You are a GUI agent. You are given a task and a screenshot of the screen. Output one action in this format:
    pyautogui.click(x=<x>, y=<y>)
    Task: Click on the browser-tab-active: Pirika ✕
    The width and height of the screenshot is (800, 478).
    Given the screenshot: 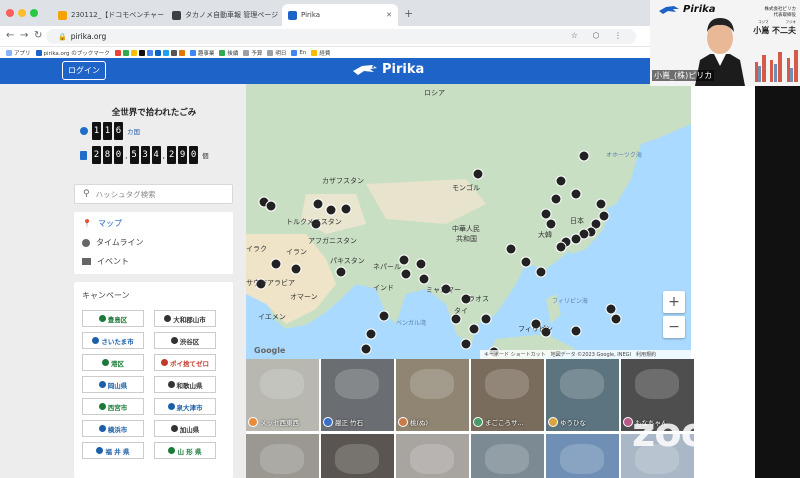 What is the action you would take?
    pyautogui.click(x=340, y=15)
    